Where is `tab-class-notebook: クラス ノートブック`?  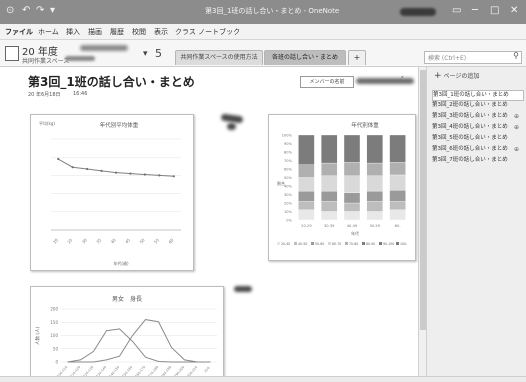 tab-class-notebook: クラス ノートブック is located at coordinates (207, 32).